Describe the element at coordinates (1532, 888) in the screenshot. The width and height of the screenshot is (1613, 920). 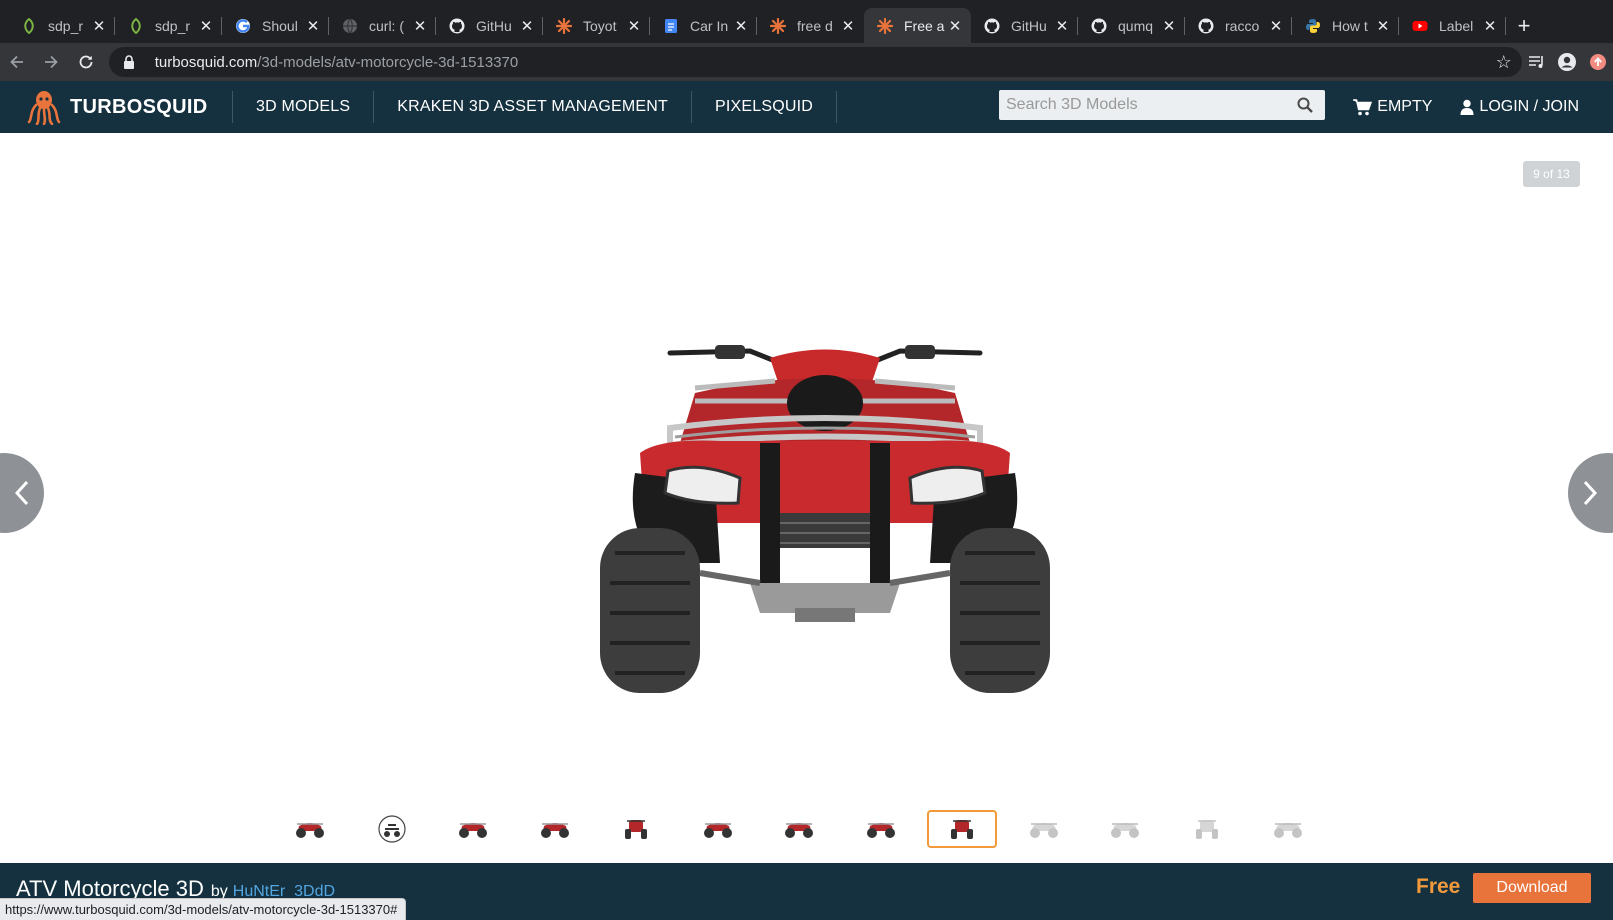
I see `download-button: Download` at that location.